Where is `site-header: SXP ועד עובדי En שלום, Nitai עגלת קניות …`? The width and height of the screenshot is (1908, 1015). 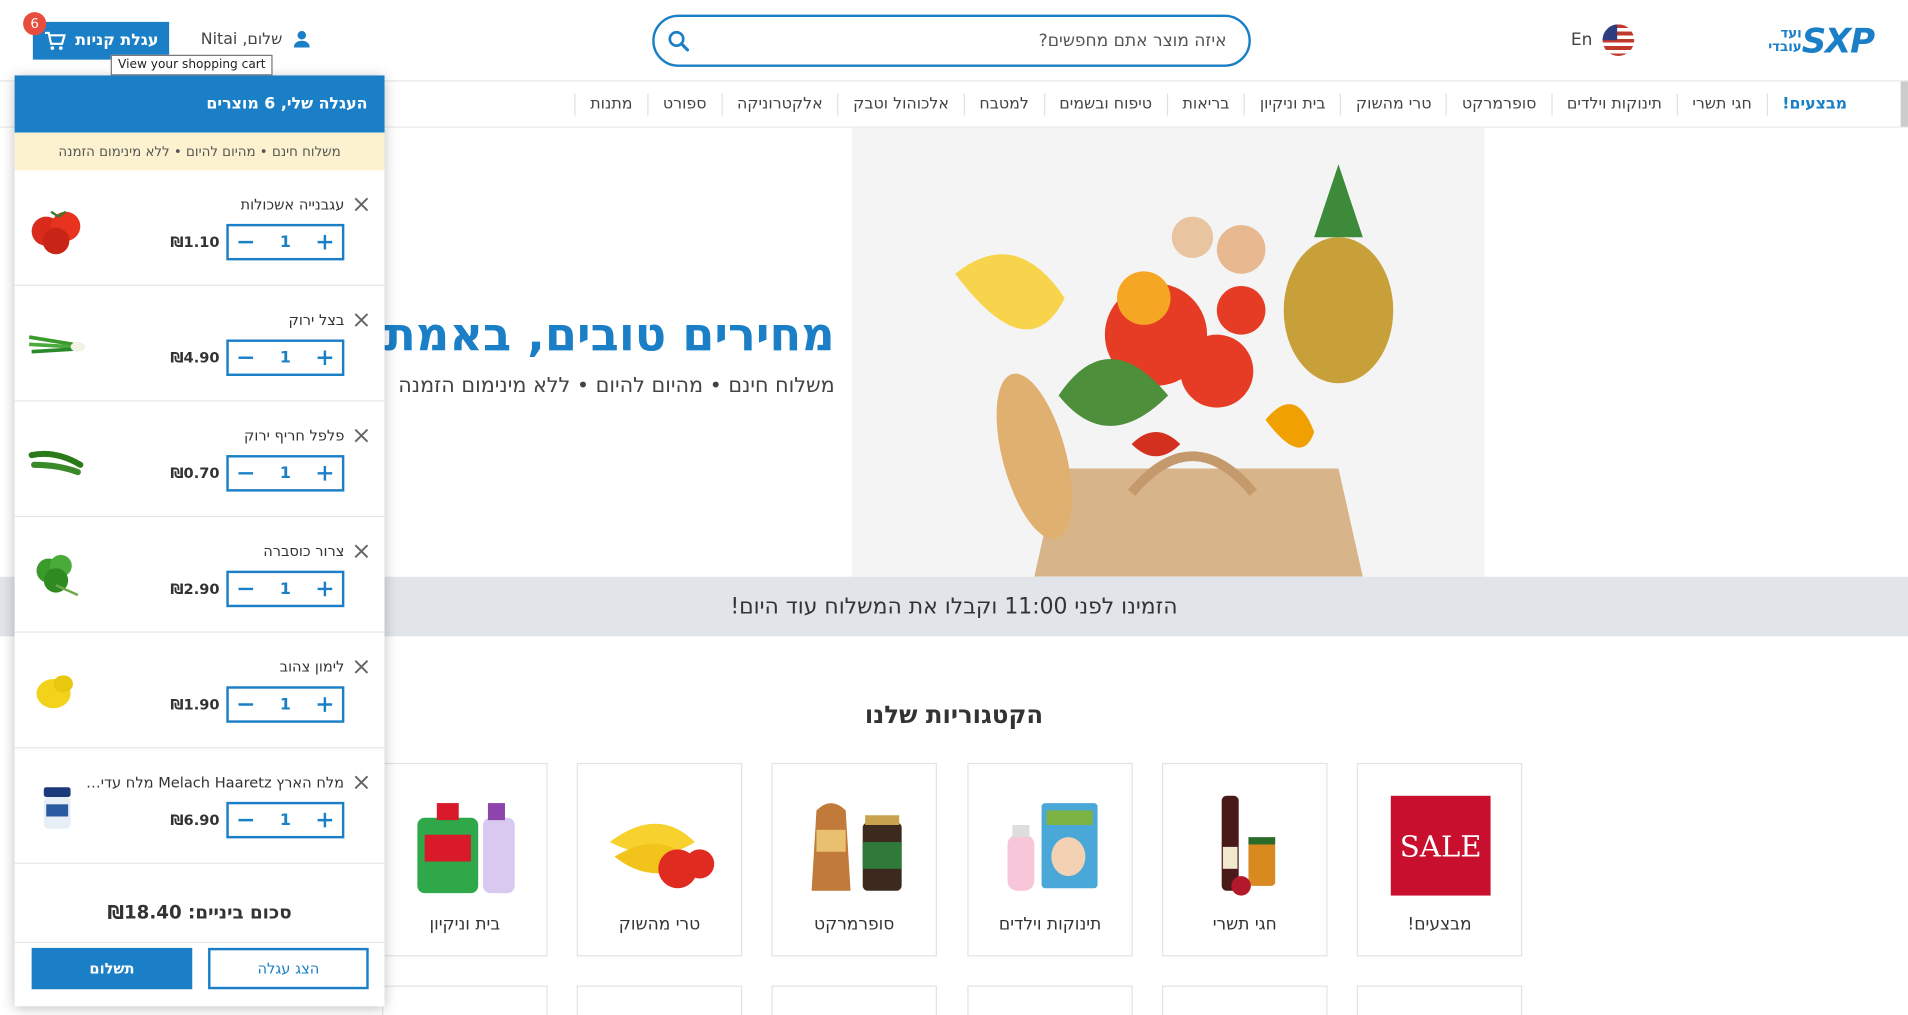
site-header: SXP ועד עובדי En שלום, Nitai עגלת קניות … is located at coordinates (954, 41).